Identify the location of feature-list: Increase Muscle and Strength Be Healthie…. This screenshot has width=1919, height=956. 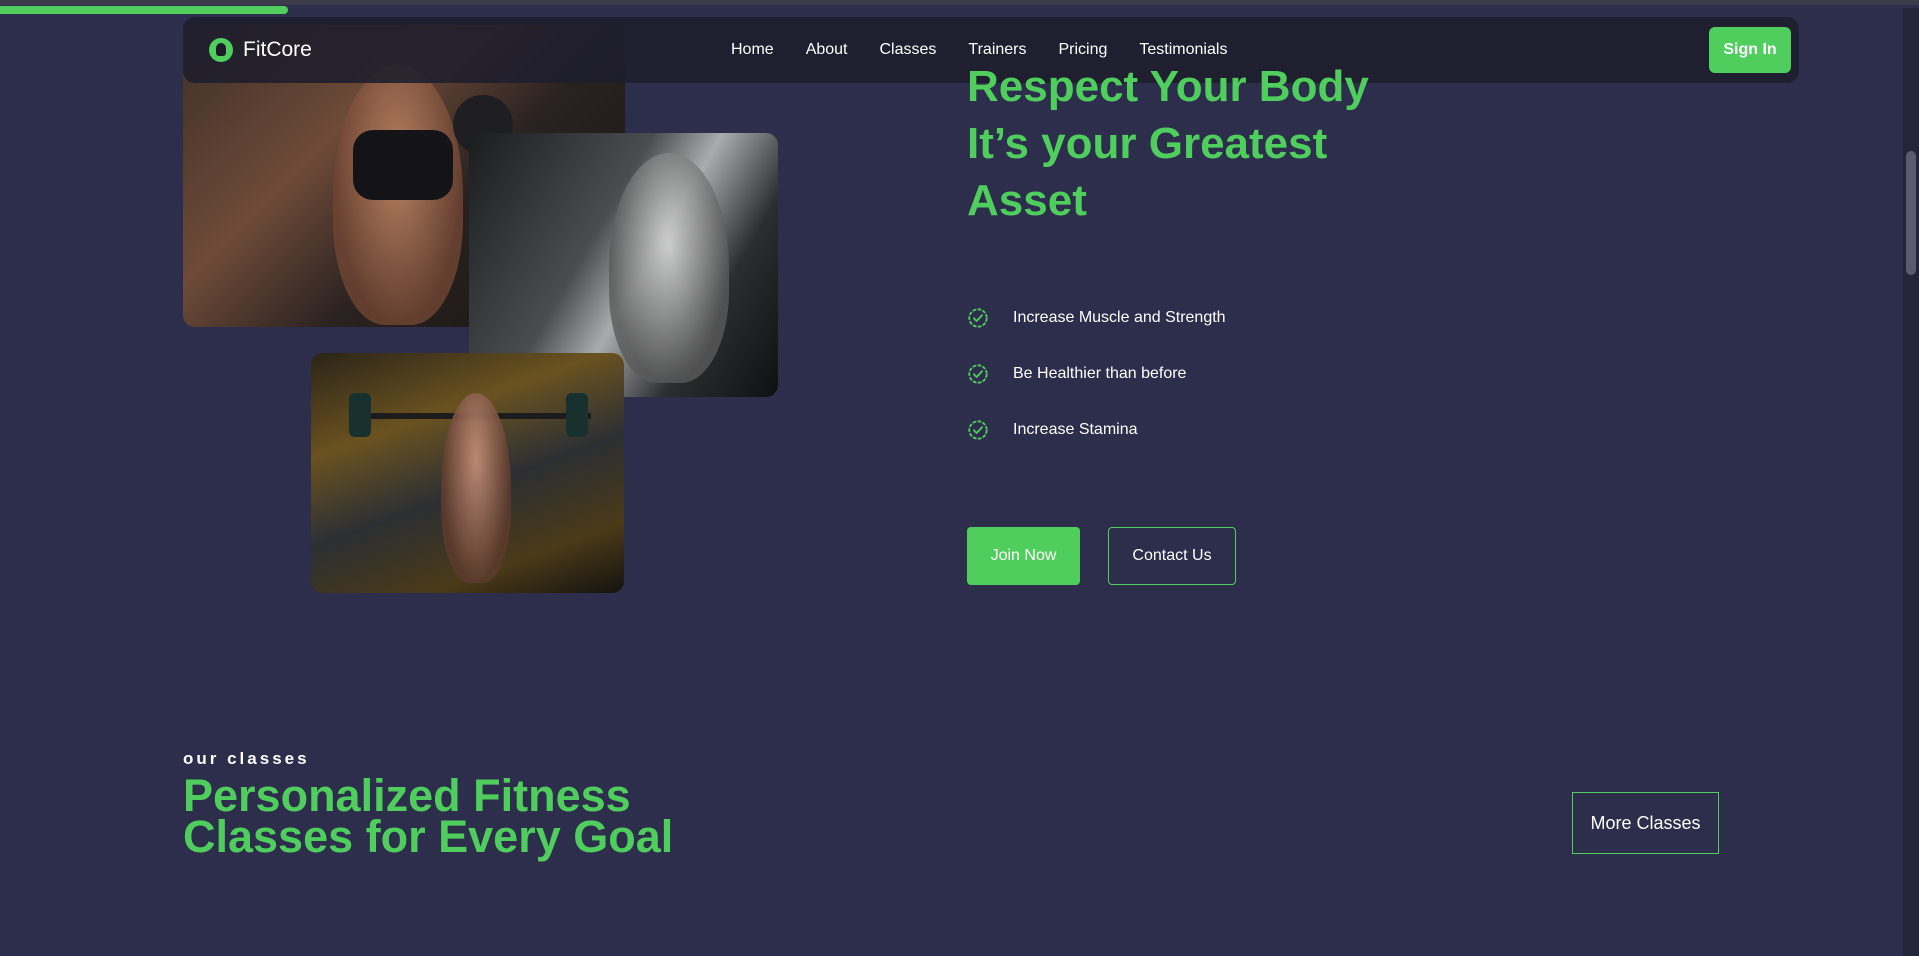
(1096, 374).